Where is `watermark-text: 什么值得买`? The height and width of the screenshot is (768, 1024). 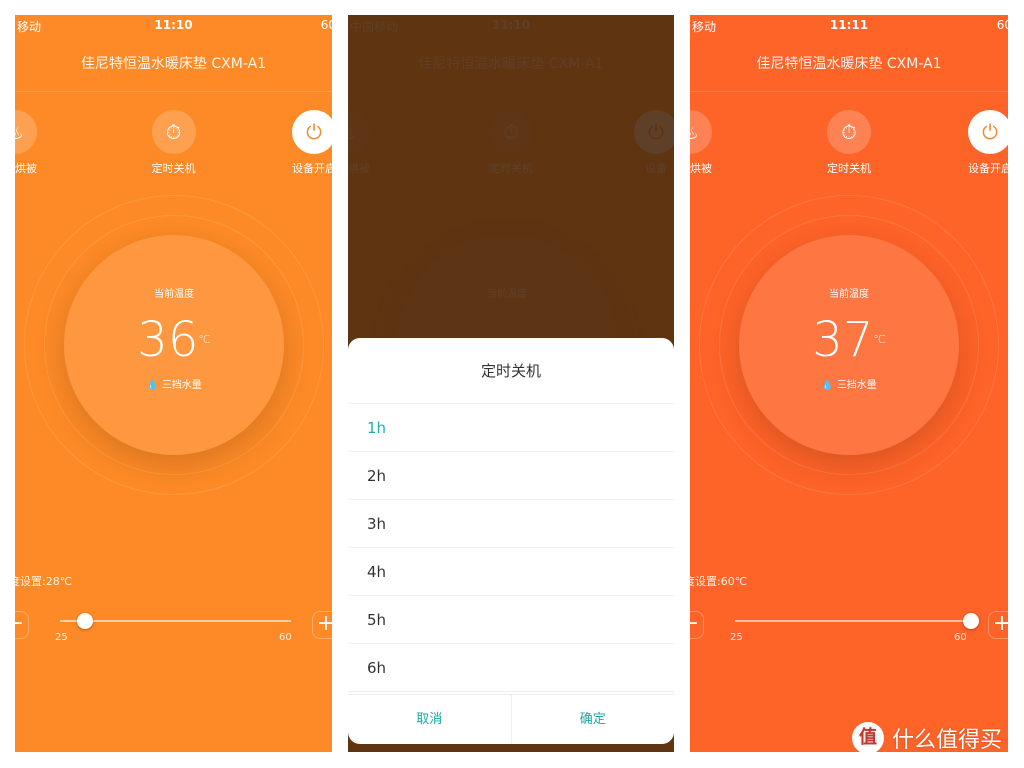 watermark-text: 什么值得买 is located at coordinates (947, 740).